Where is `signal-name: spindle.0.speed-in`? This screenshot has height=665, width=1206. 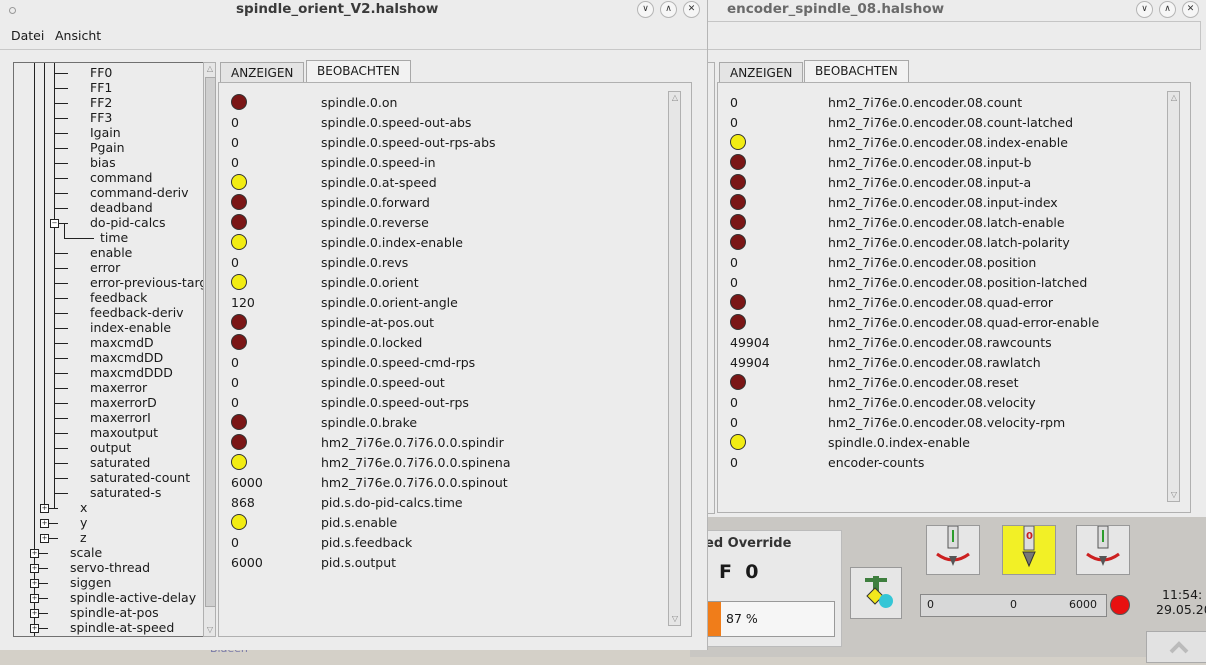
signal-name: spindle.0.speed-in is located at coordinates (378, 162).